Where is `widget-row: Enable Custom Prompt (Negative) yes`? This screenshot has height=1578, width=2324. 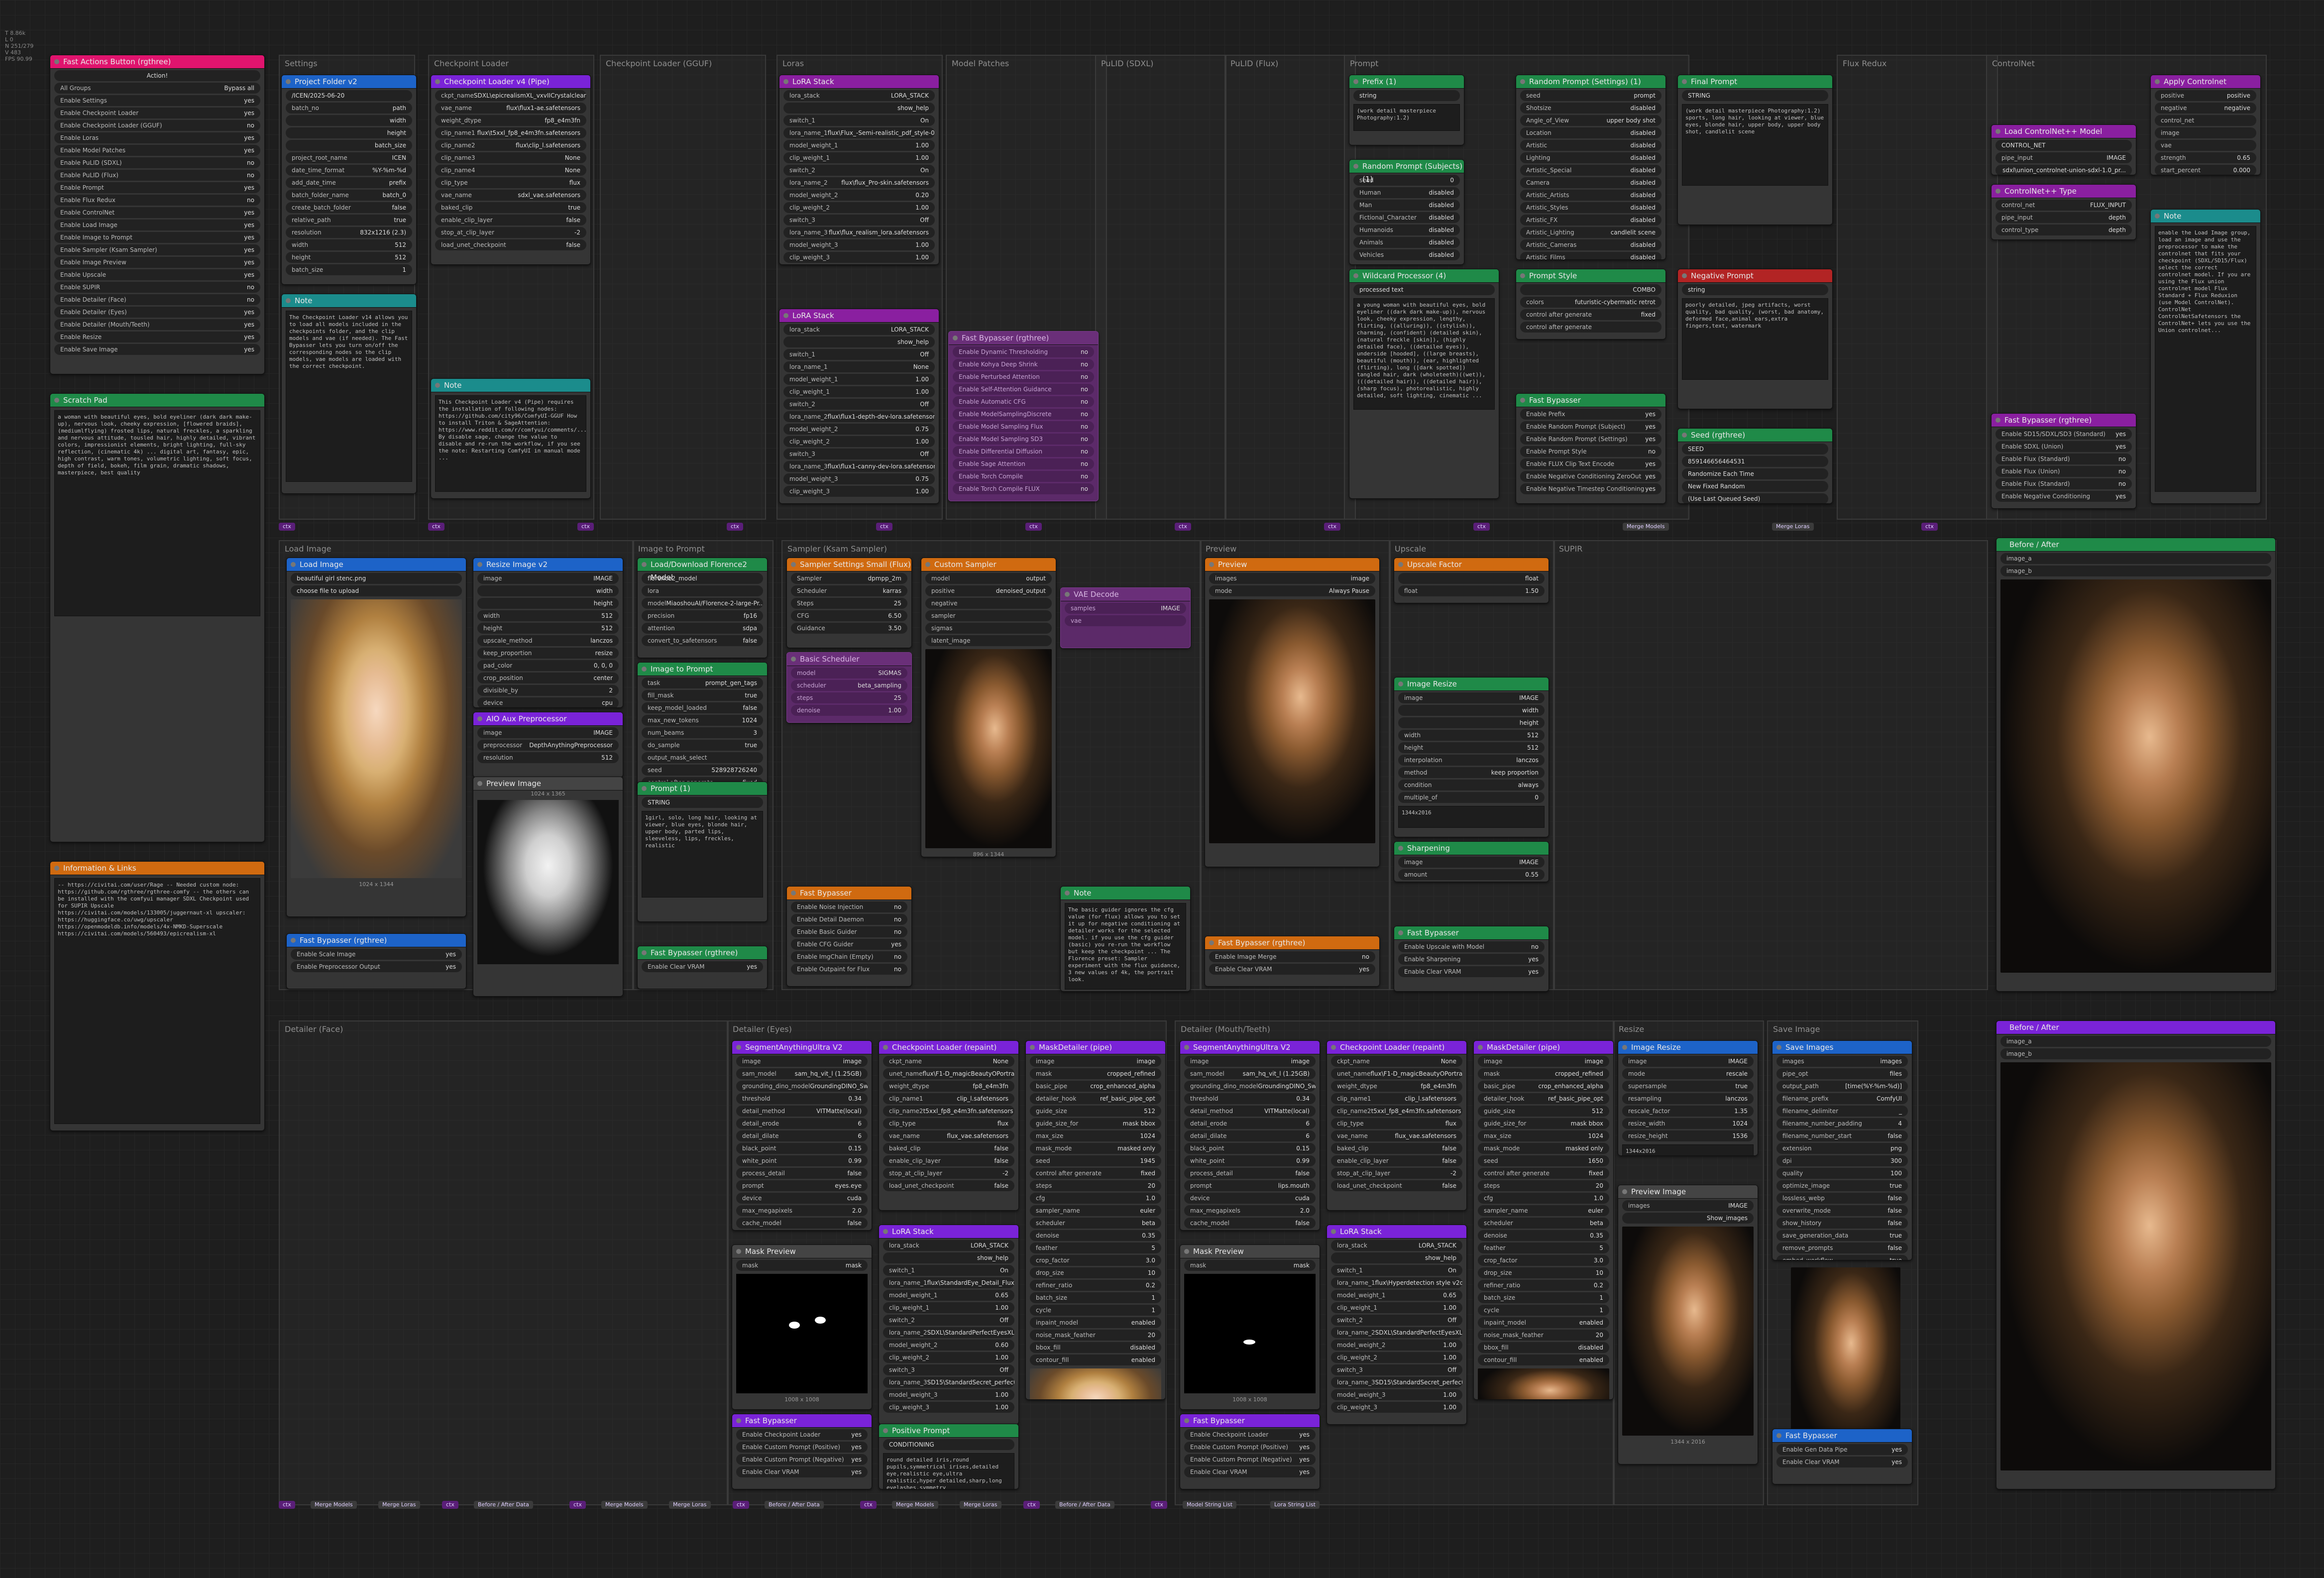
widget-row: Enable Custom Prompt (Negative) yes is located at coordinates (1250, 1459).